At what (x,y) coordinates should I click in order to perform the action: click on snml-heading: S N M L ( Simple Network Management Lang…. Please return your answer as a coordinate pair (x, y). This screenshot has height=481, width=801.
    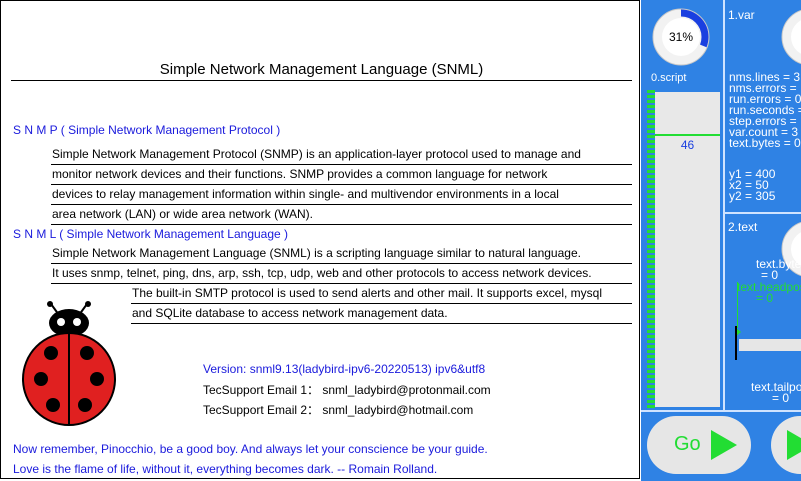
    Looking at the image, I should click on (151, 234).